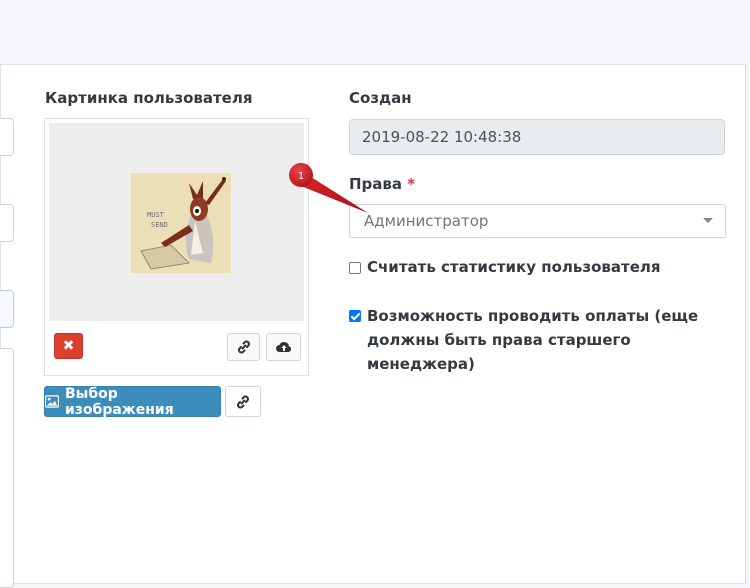  Describe the element at coordinates (149, 98) in the screenshot. I see `picture-label: Картинка пользователя` at that location.